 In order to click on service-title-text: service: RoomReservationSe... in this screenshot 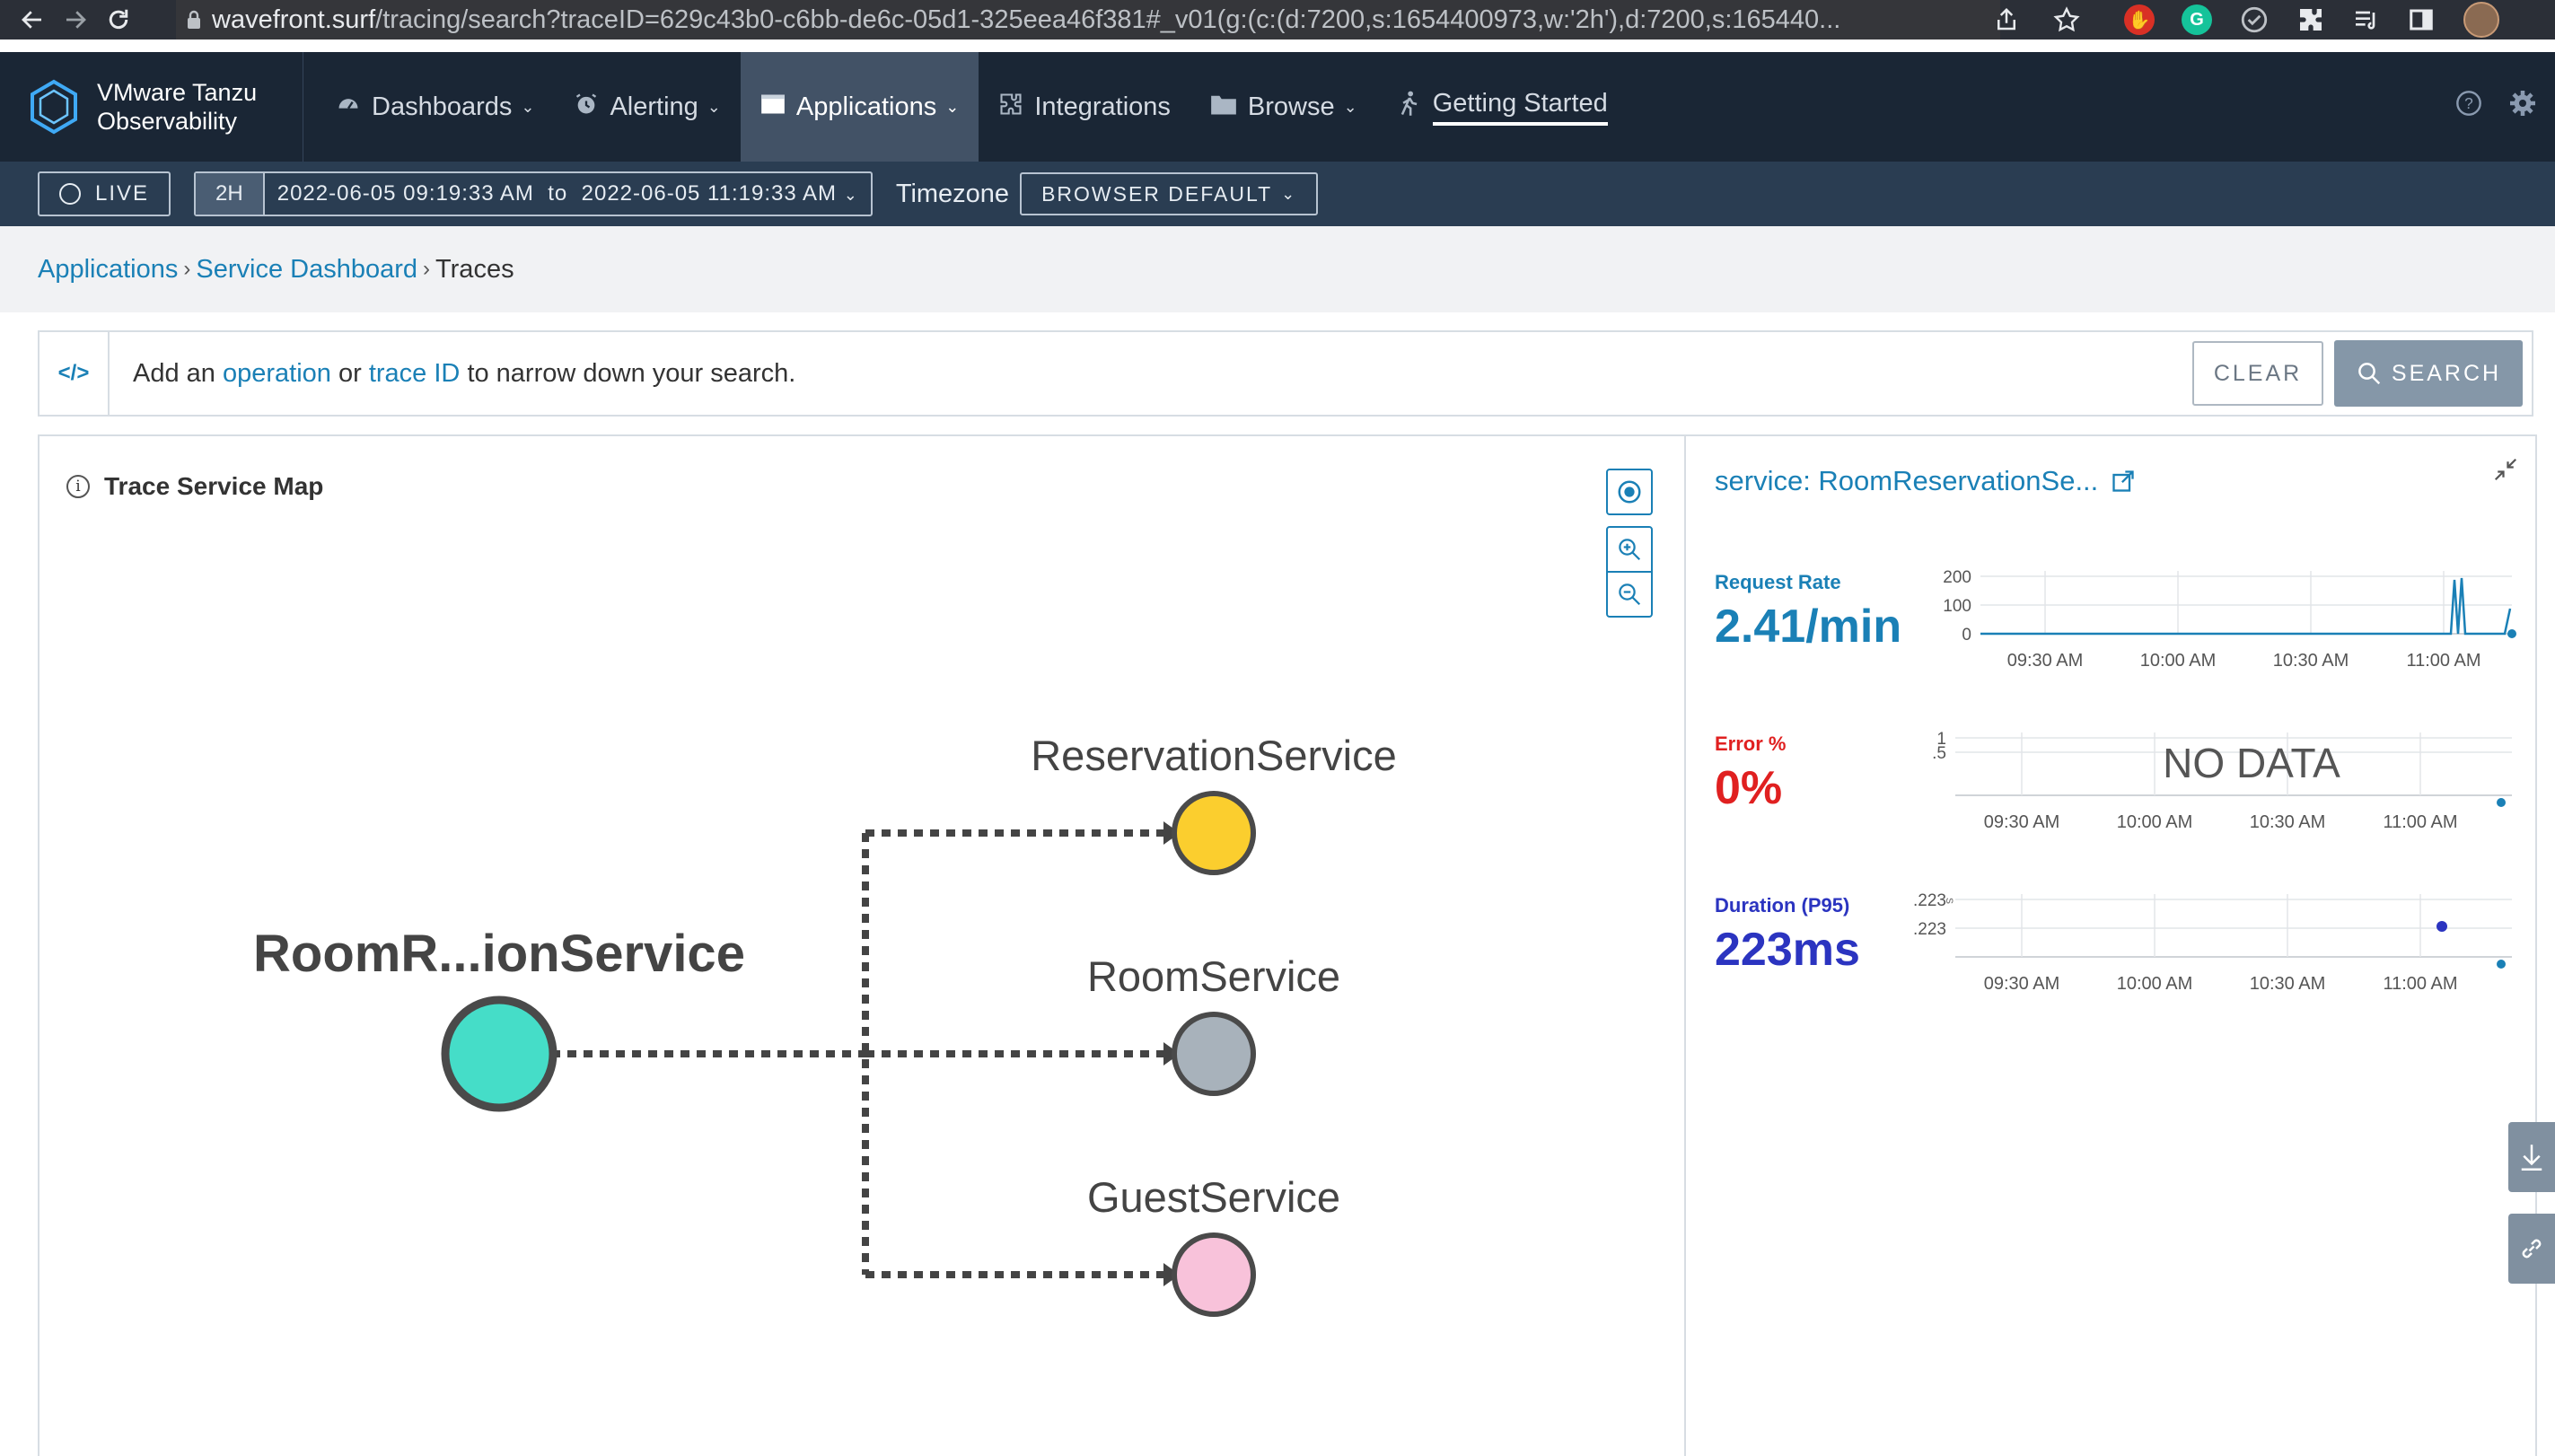, I will do `click(1907, 480)`.